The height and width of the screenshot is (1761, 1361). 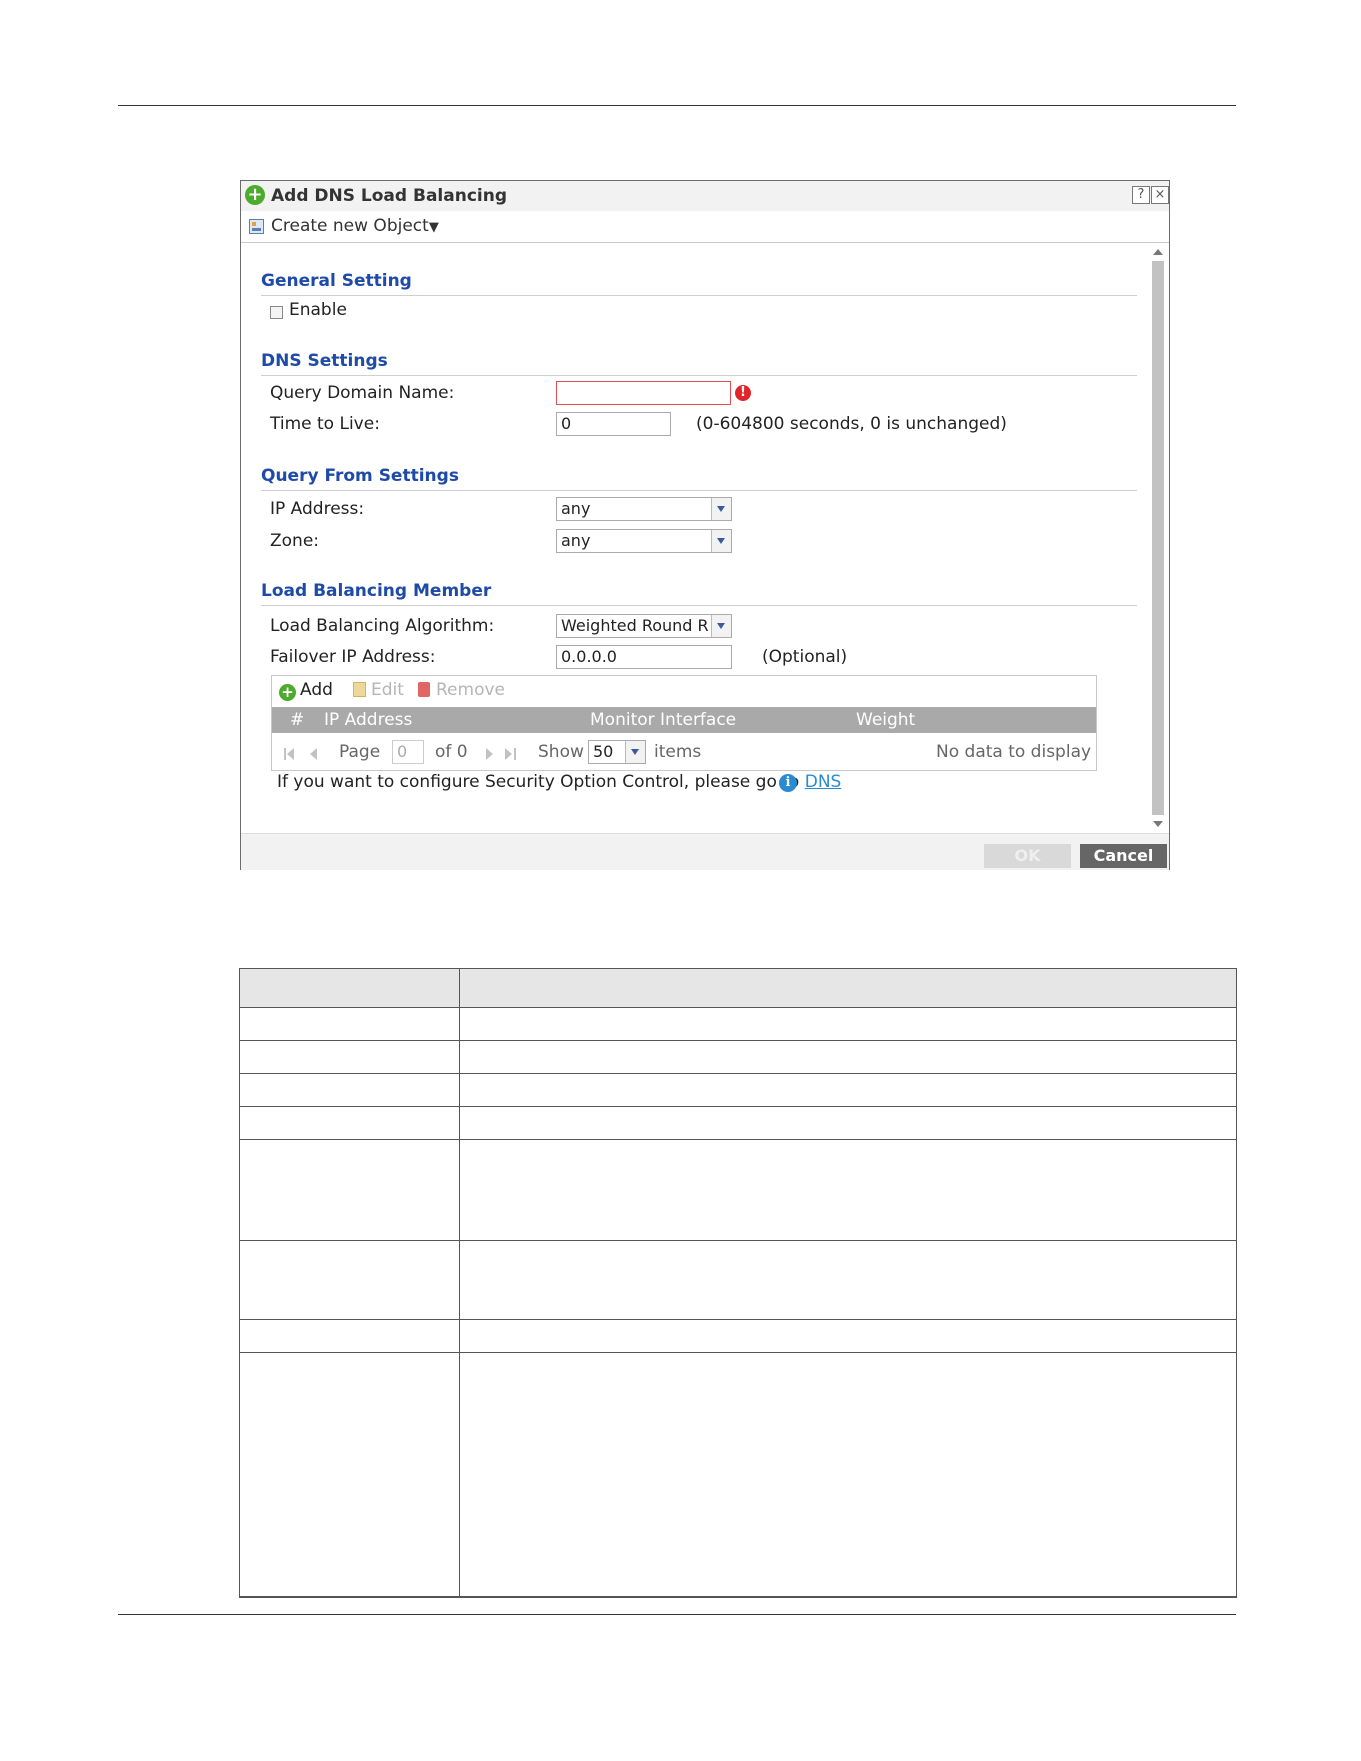 What do you see at coordinates (336, 281) in the screenshot?
I see `section-title: General Setting` at bounding box center [336, 281].